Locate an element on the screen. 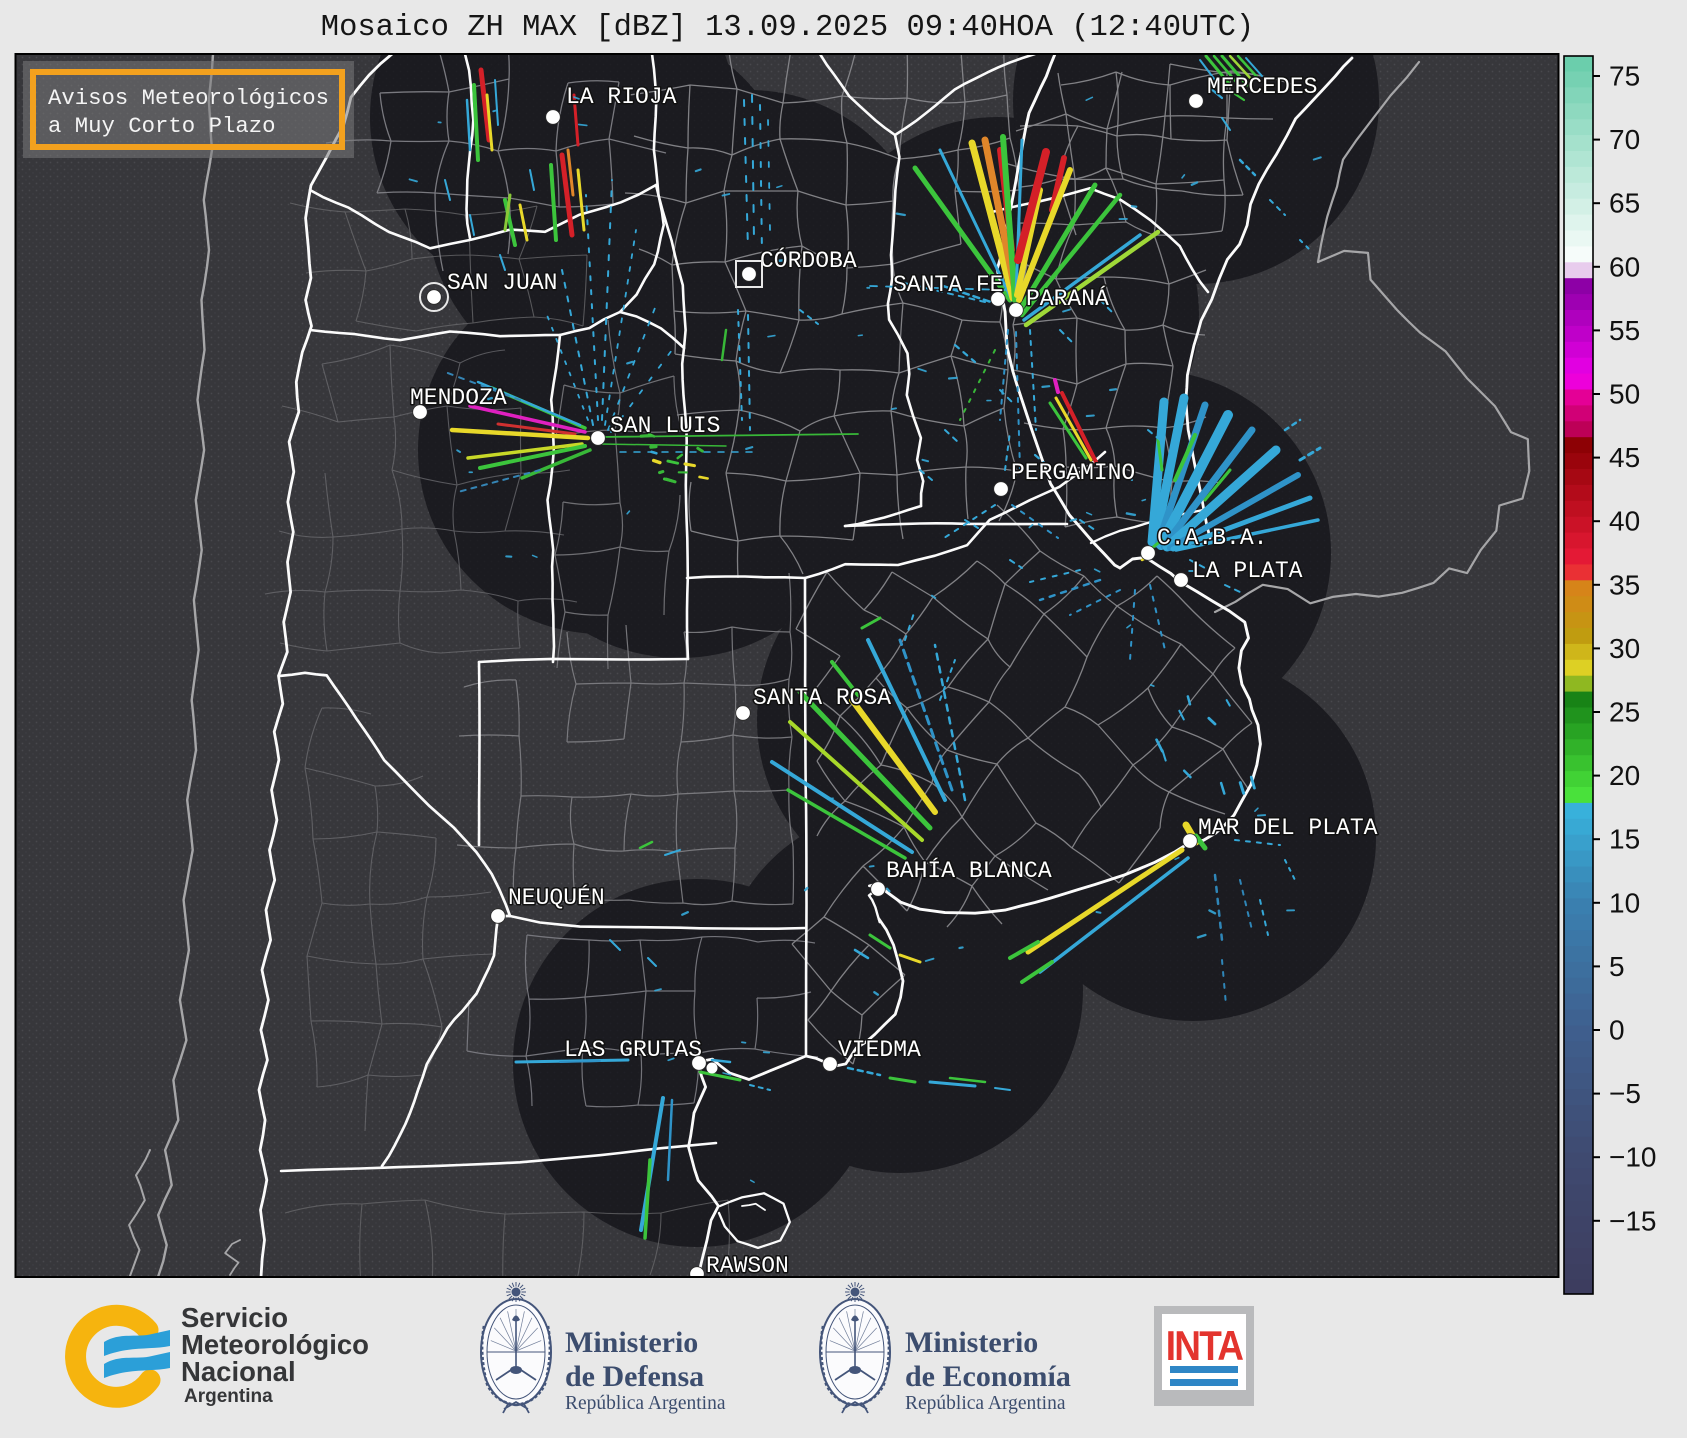 The image size is (1687, 1438). svg-text: Nacional is located at coordinates (238, 1371).